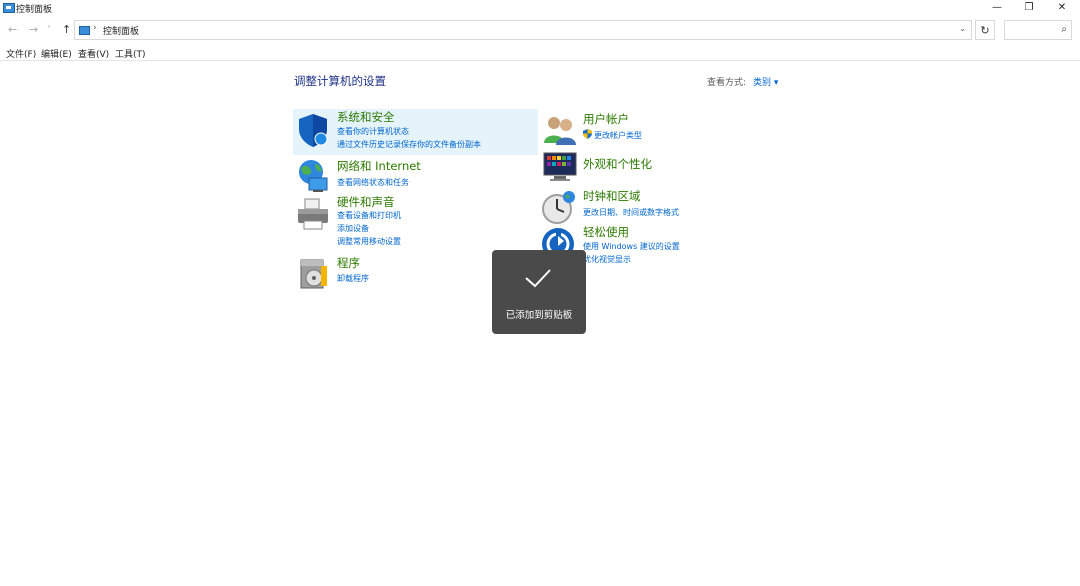  What do you see at coordinates (606, 119) in the screenshot?
I see `category-title: 用户帐户` at bounding box center [606, 119].